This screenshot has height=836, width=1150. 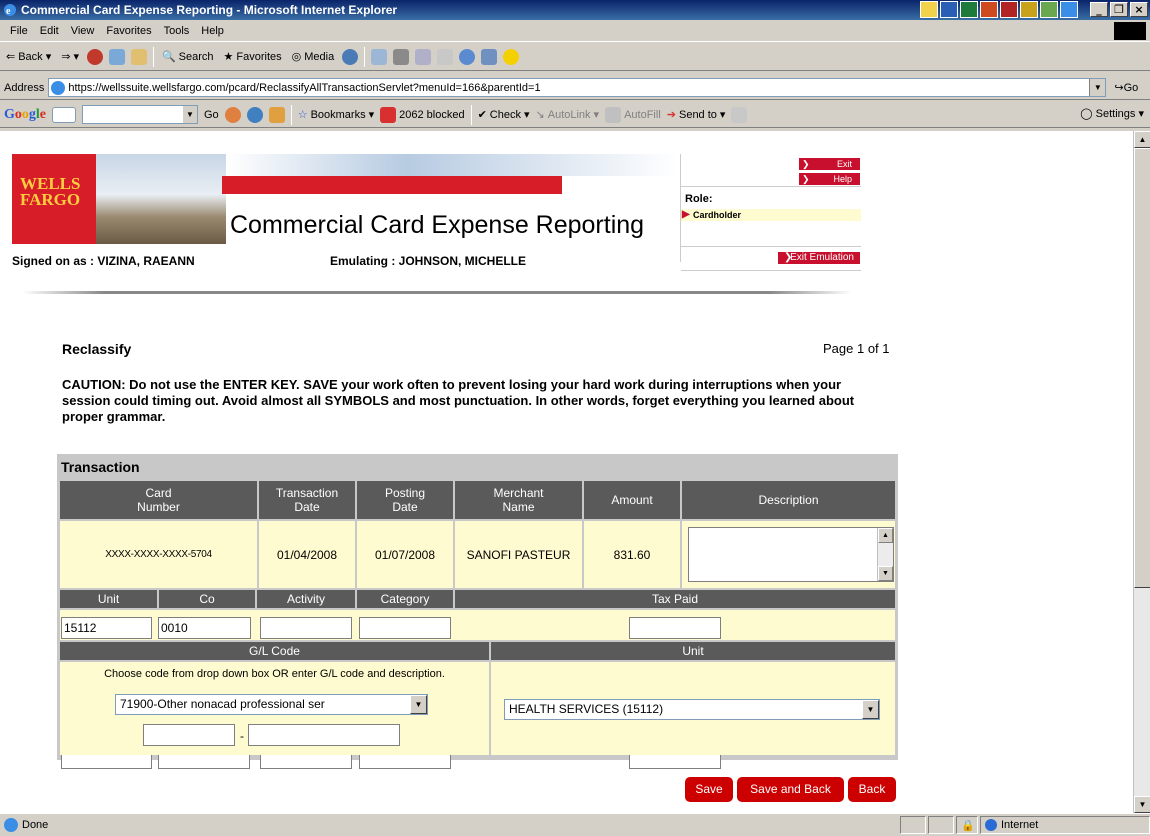 I want to click on print-icon, so click(x=401, y=56).